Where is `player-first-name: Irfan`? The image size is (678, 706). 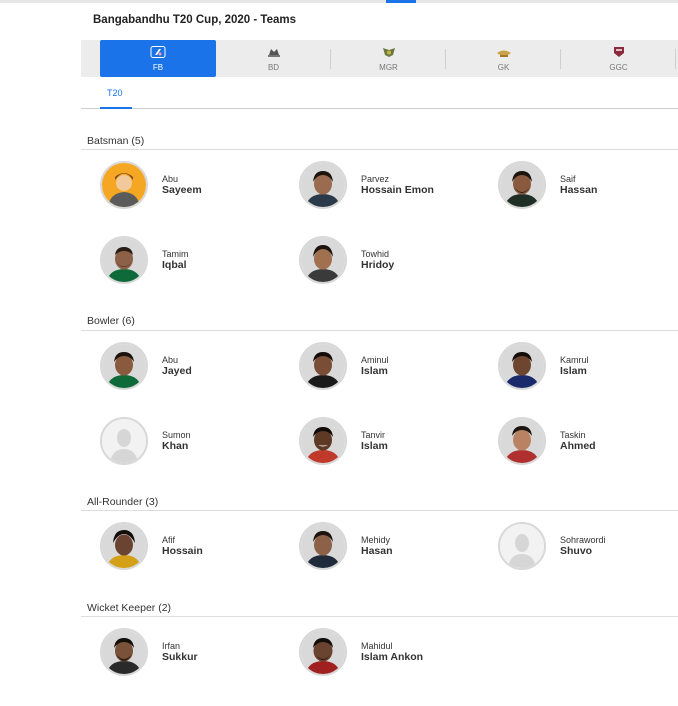
player-first-name: Irfan is located at coordinates (171, 646).